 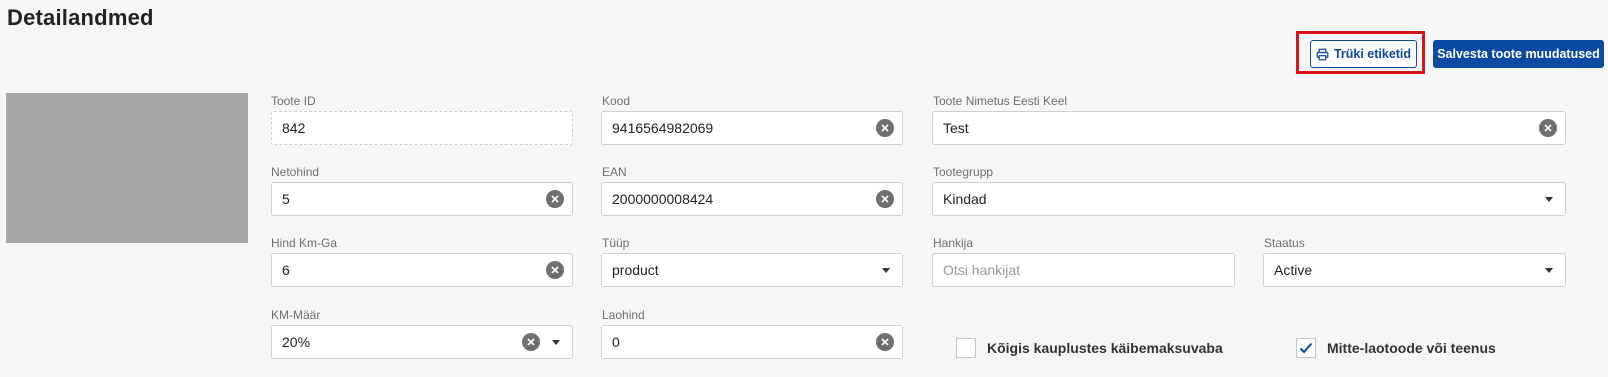 What do you see at coordinates (1083, 270) in the screenshot?
I see `supplier-search-input: Otsi hankijat` at bounding box center [1083, 270].